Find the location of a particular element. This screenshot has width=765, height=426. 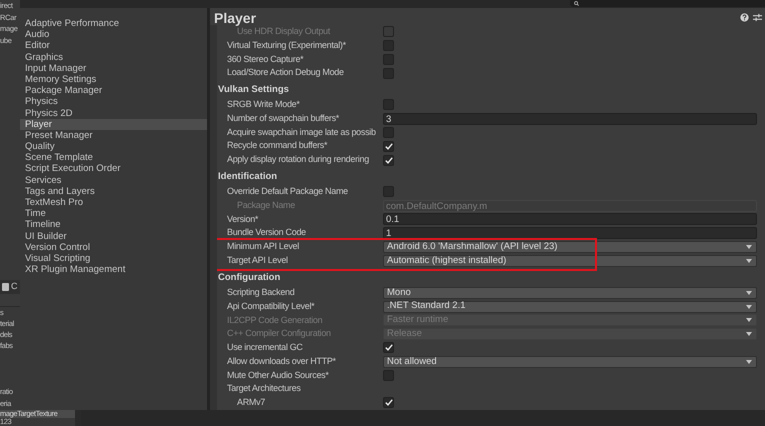

section-heading: Vulkan Settings is located at coordinates (253, 90).